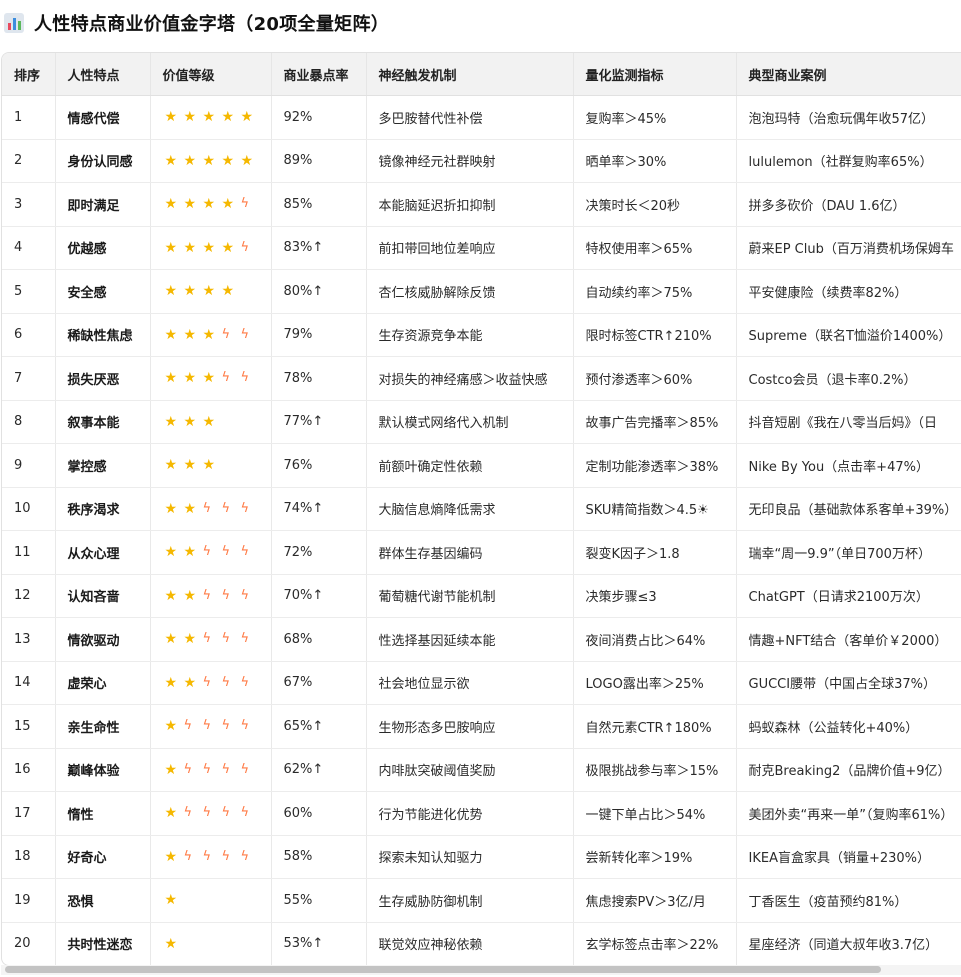  Describe the element at coordinates (319, 248) in the screenshot. I see `burst-rate: 83%↑` at that location.